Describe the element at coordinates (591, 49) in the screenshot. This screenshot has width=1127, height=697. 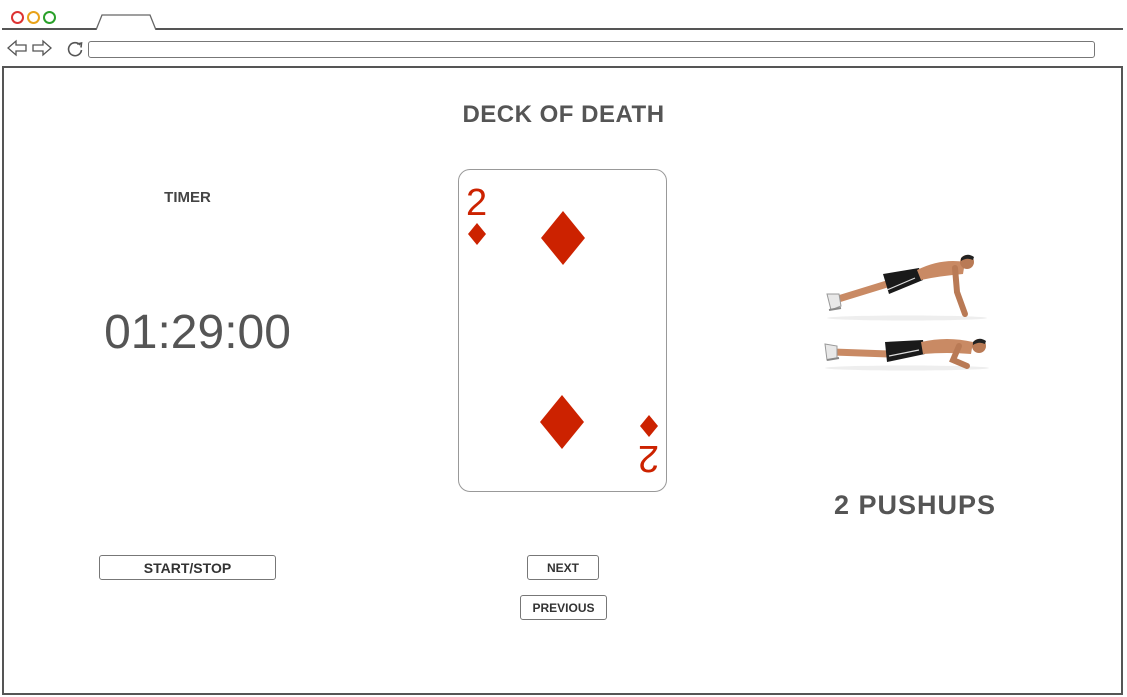
I see `address-bar` at that location.